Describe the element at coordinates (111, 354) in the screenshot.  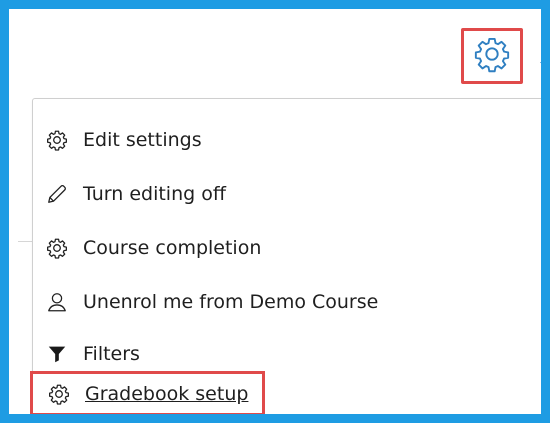
I see `menu-item-label: Filters` at that location.